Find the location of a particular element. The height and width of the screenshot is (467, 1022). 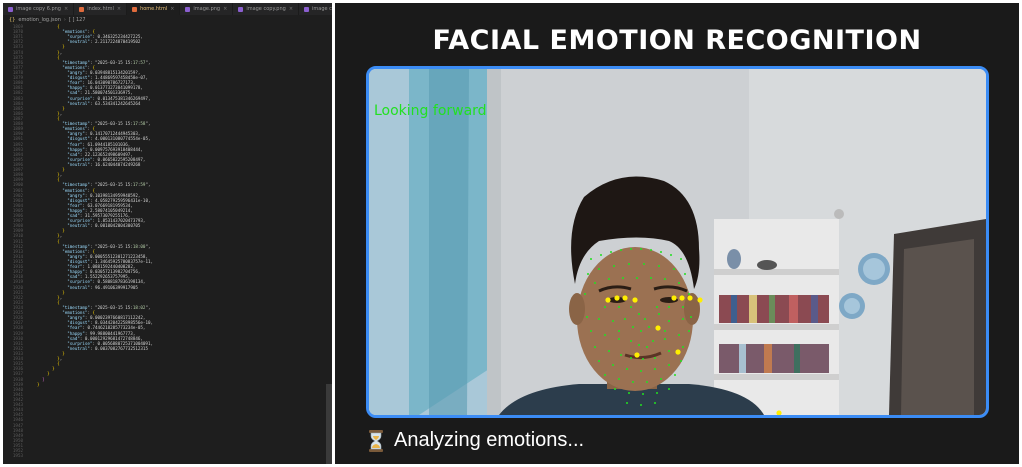

editor-tab-label: image copy 2.png is located at coordinates (322, 9).